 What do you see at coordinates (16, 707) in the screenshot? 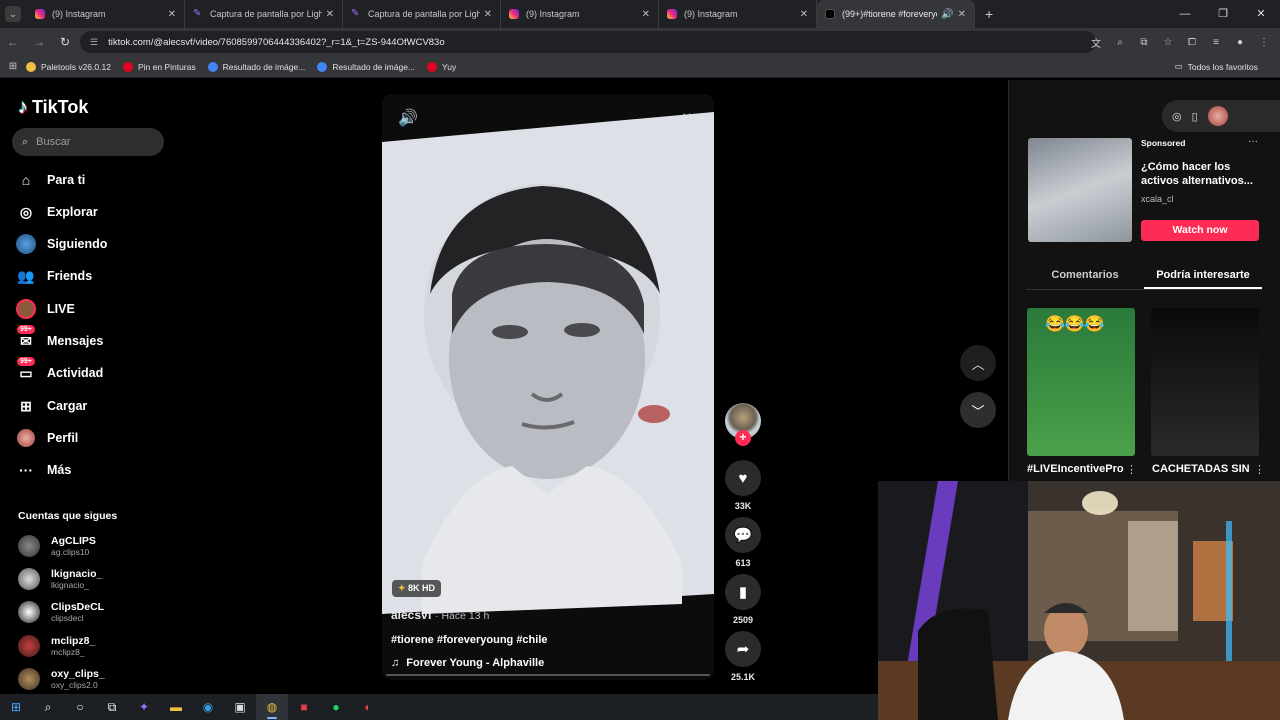
I see `windows-start-icon: ⊞` at bounding box center [16, 707].